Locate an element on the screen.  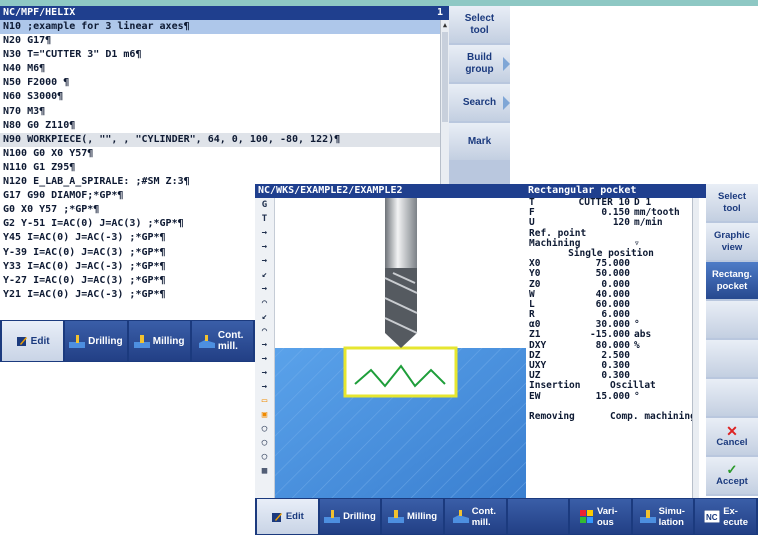
softkey-execute: NC Ex- ecute is located at coordinates (725, 516).